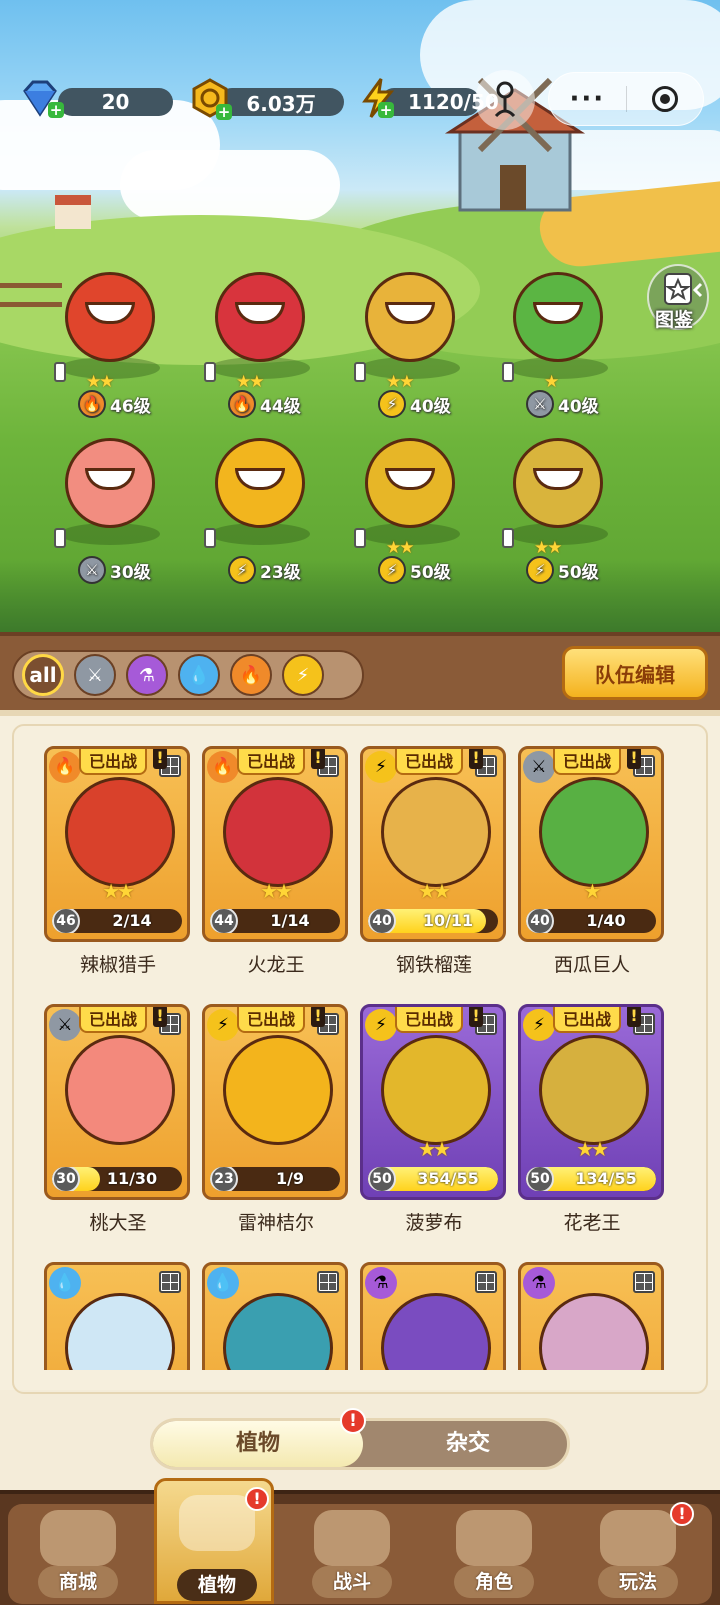  I want to click on add-energy-icon: +, so click(386, 110).